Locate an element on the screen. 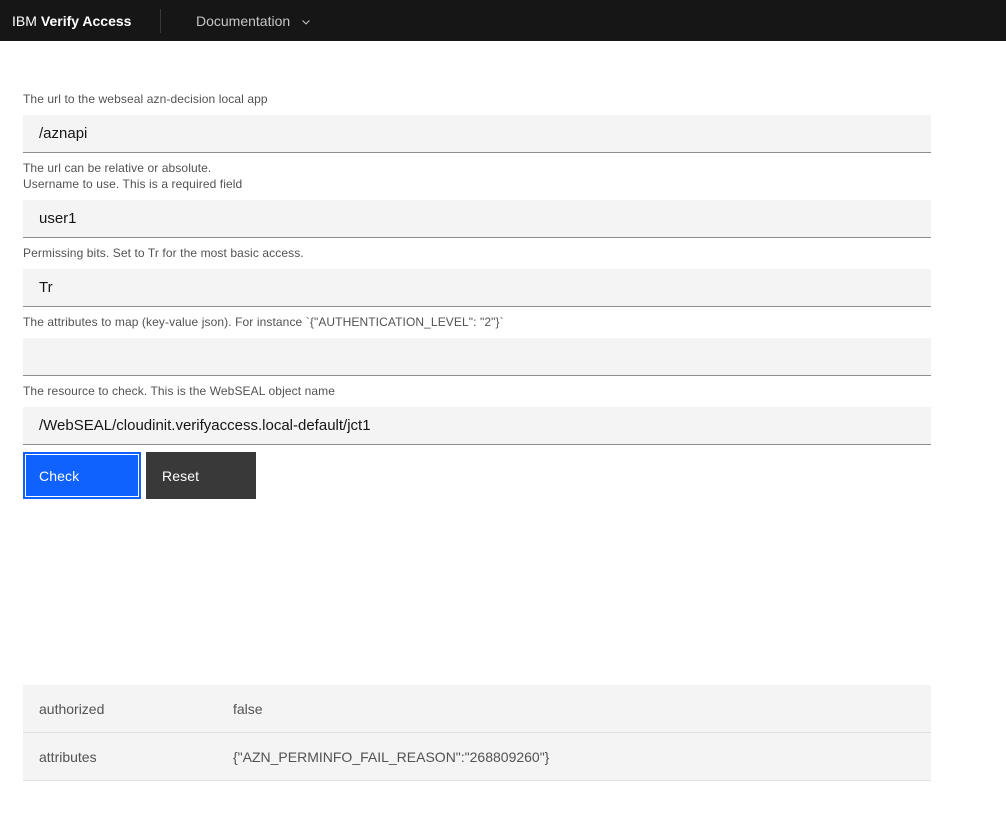 This screenshot has width=1006, height=827. result-key: attributes is located at coordinates (68, 756).